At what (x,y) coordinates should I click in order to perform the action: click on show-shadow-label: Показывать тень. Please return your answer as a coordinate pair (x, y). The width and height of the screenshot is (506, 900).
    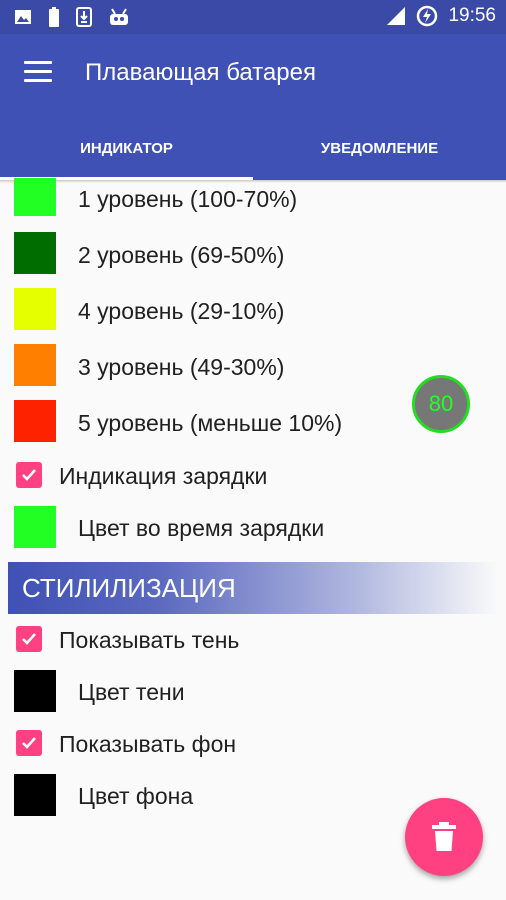
    Looking at the image, I should click on (149, 640).